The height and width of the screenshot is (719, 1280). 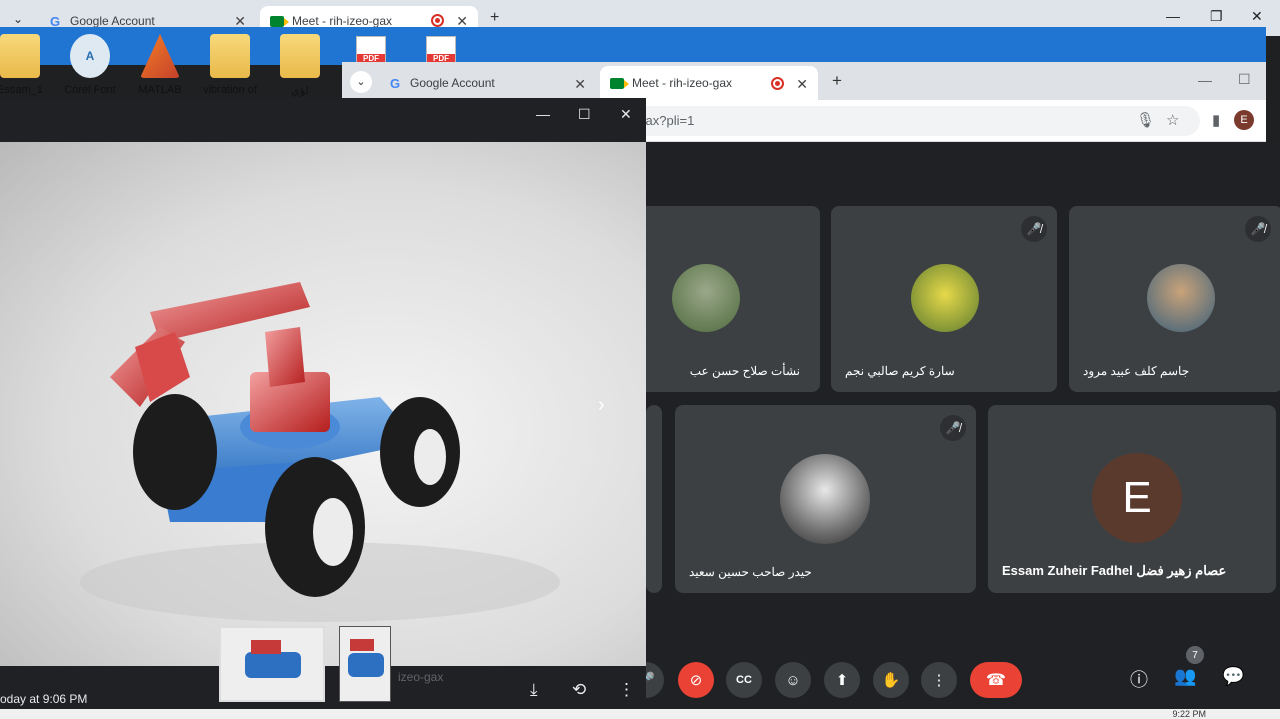 What do you see at coordinates (160, 90) in the screenshot?
I see `desktop-icon-label: MATLAB` at bounding box center [160, 90].